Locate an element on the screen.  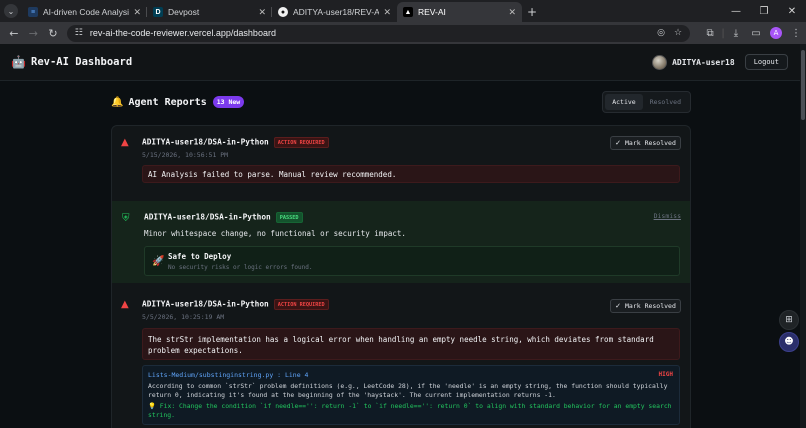
dismiss-link: Dismiss is located at coordinates (667, 216).